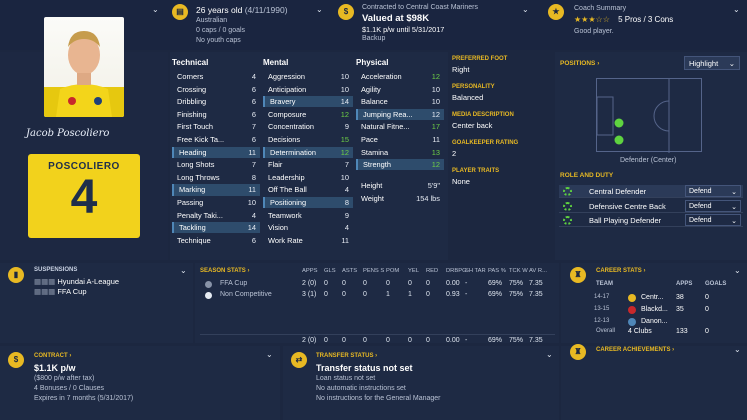  I want to click on attribute-name: Pace, so click(369, 140).